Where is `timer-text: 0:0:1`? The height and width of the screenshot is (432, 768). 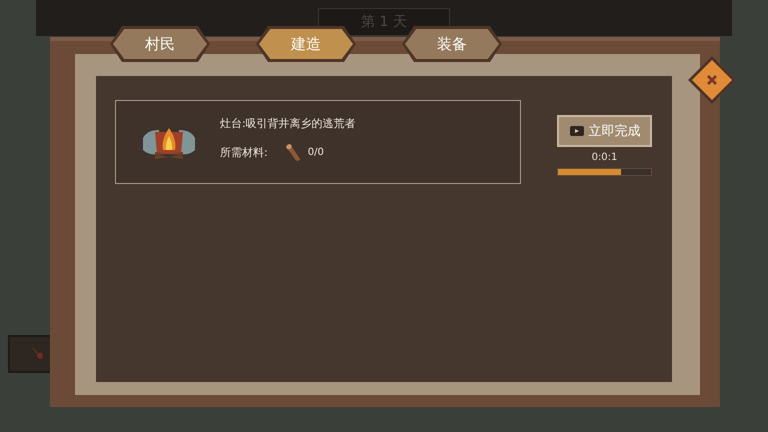 timer-text: 0:0:1 is located at coordinates (605, 157).